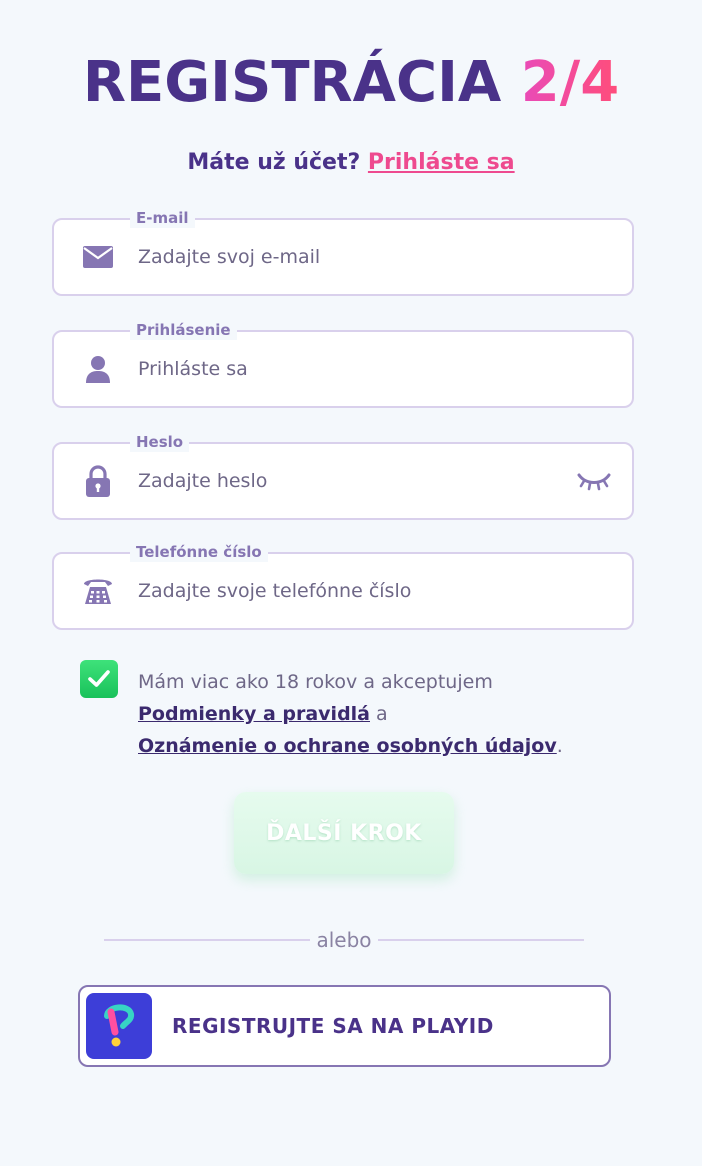  I want to click on envelope-icon, so click(98, 257).